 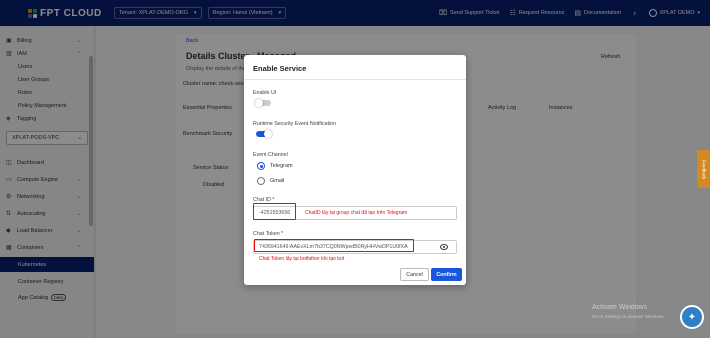 I want to click on feedback-label: Feedback, so click(x=704, y=169).